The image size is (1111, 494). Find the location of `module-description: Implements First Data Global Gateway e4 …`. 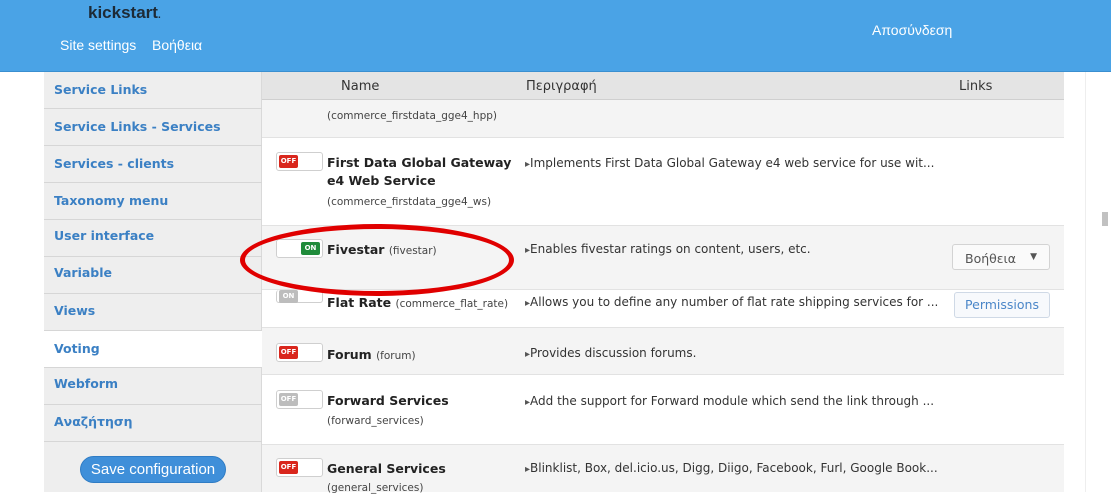

module-description: Implements First Data Global Gateway e4 … is located at coordinates (729, 163).